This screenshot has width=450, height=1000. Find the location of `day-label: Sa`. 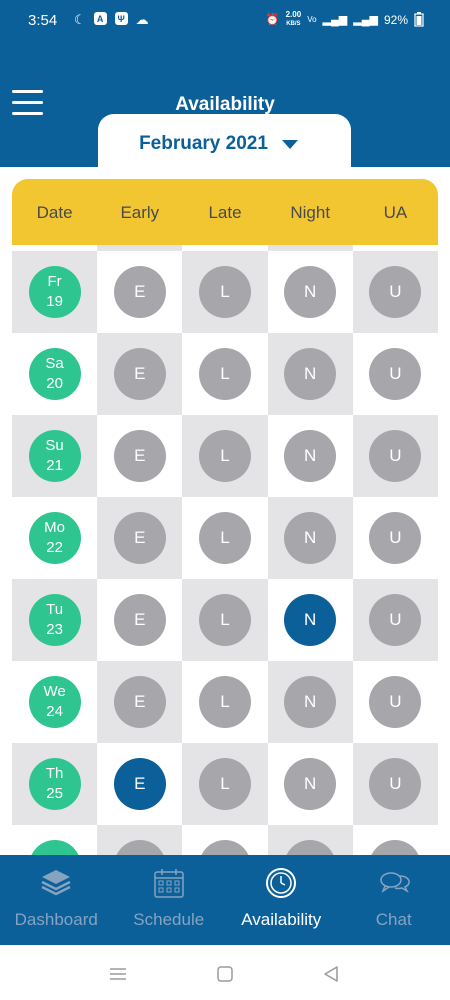

day-label: Sa is located at coordinates (54, 363).